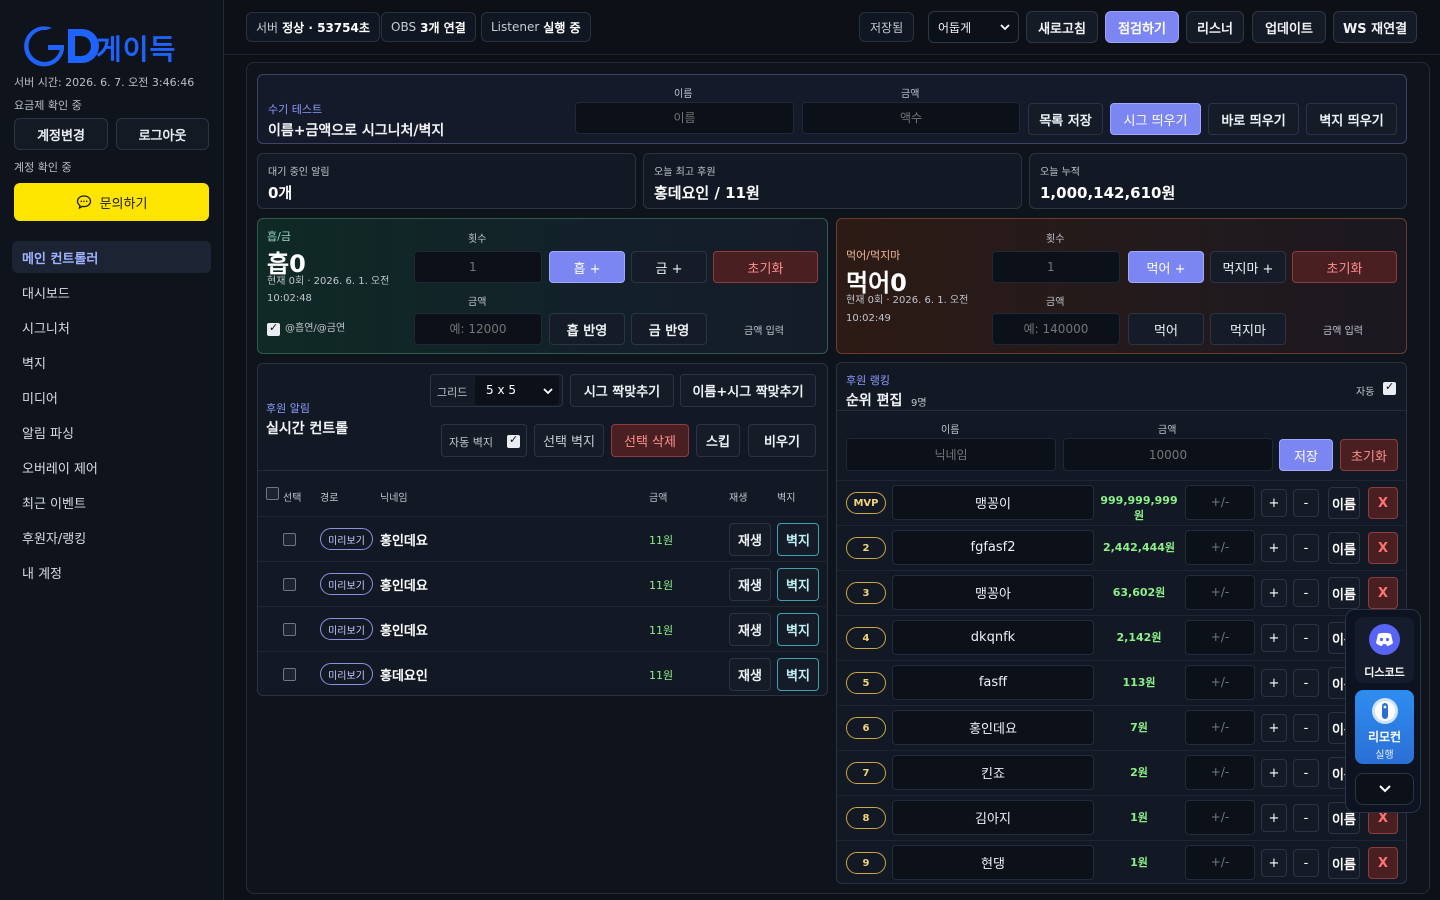  Describe the element at coordinates (765, 267) in the screenshot. I see `heum-reset-button: 초기화` at that location.